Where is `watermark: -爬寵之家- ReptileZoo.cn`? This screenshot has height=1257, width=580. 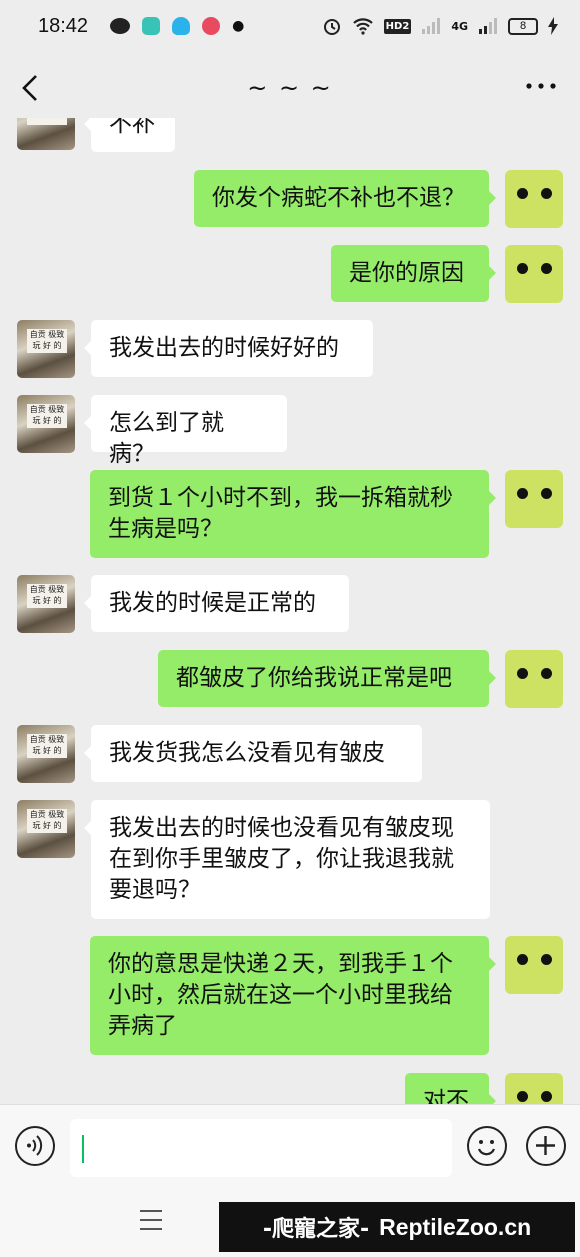
watermark: -爬寵之家- ReptileZoo.cn is located at coordinates (397, 1227).